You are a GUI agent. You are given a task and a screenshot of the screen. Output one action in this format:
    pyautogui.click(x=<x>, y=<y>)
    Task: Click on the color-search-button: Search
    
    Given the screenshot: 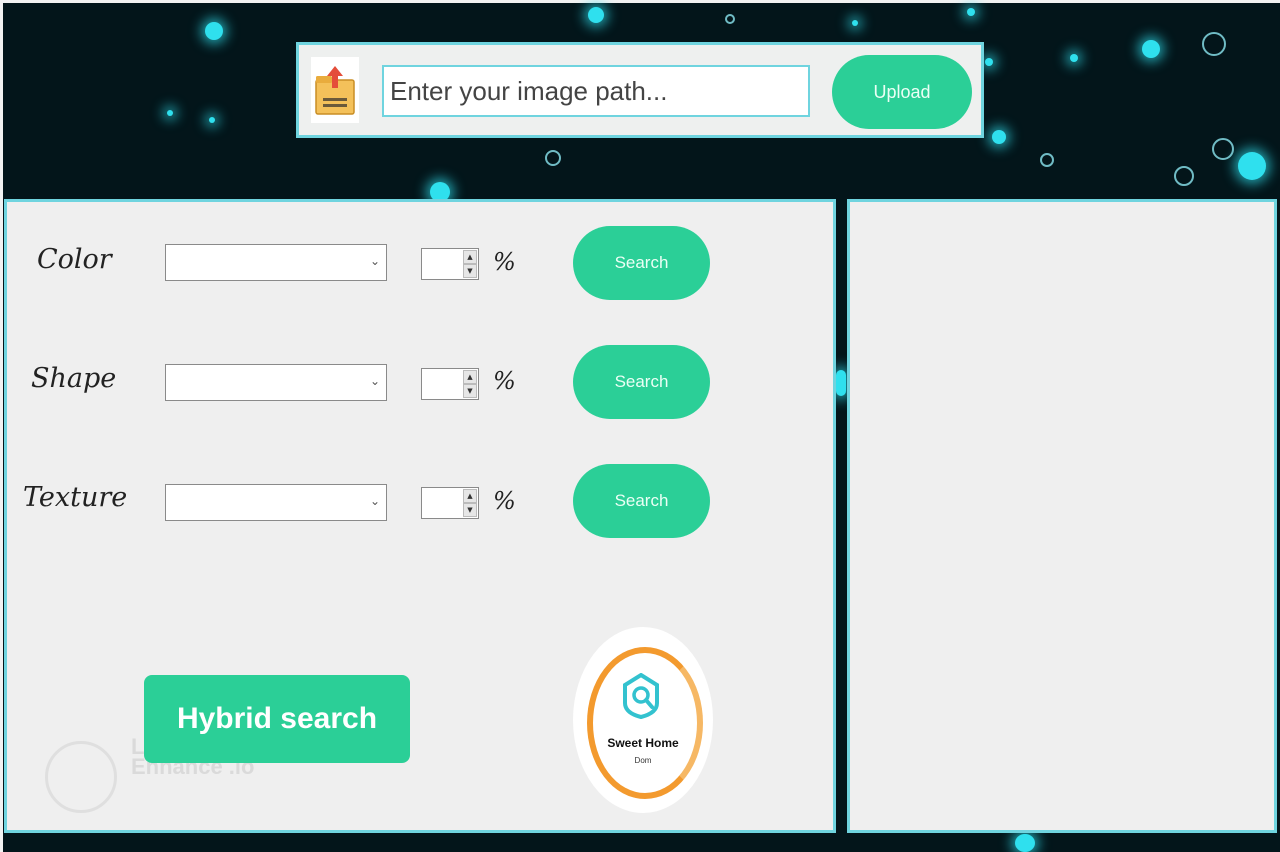 What is the action you would take?
    pyautogui.click(x=641, y=263)
    